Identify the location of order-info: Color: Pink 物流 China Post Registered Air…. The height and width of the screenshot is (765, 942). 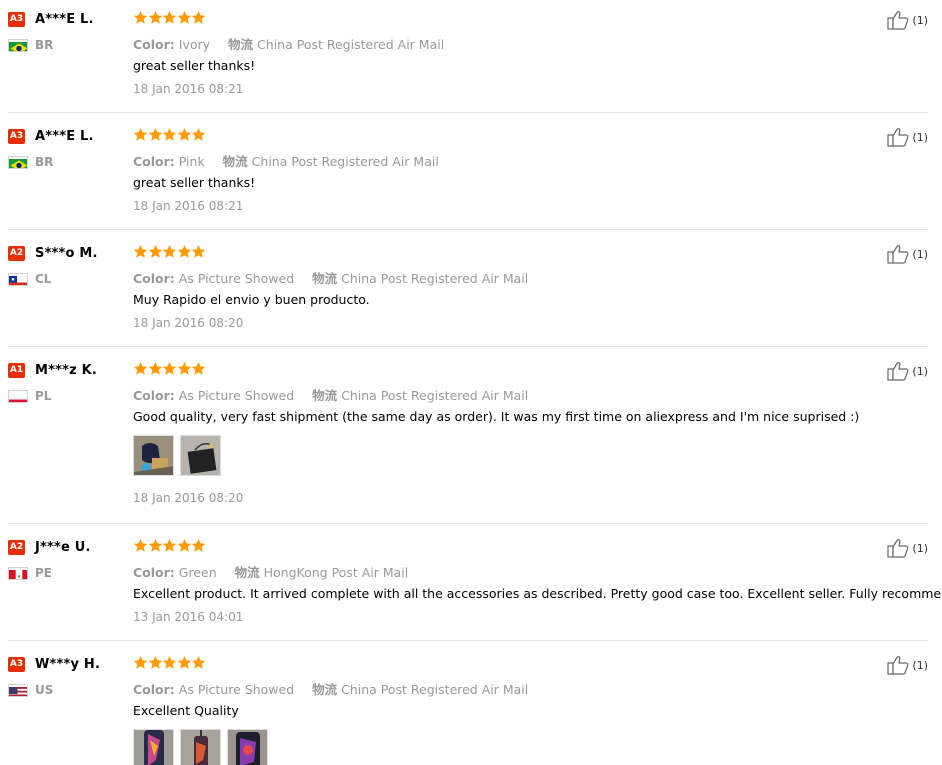
(533, 160).